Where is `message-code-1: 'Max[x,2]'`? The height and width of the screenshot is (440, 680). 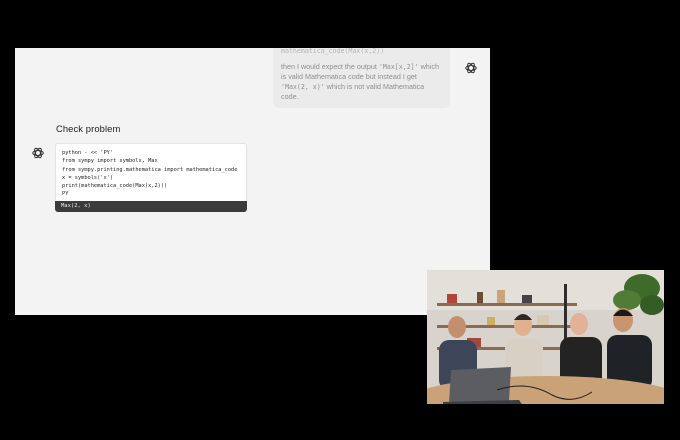 message-code-1: 'Max[x,2]' is located at coordinates (398, 67).